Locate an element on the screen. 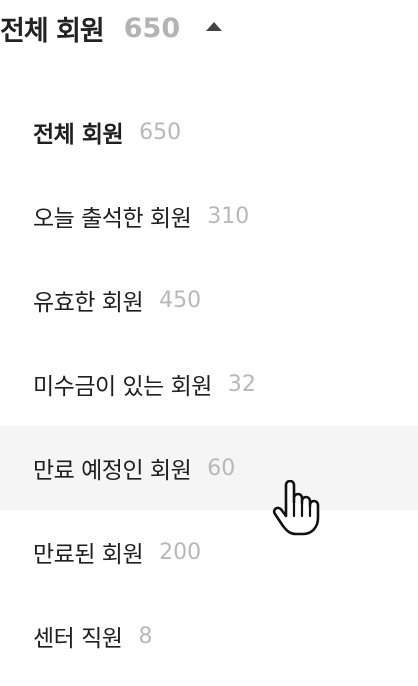  dropdown-total-count: 650 is located at coordinates (152, 28).